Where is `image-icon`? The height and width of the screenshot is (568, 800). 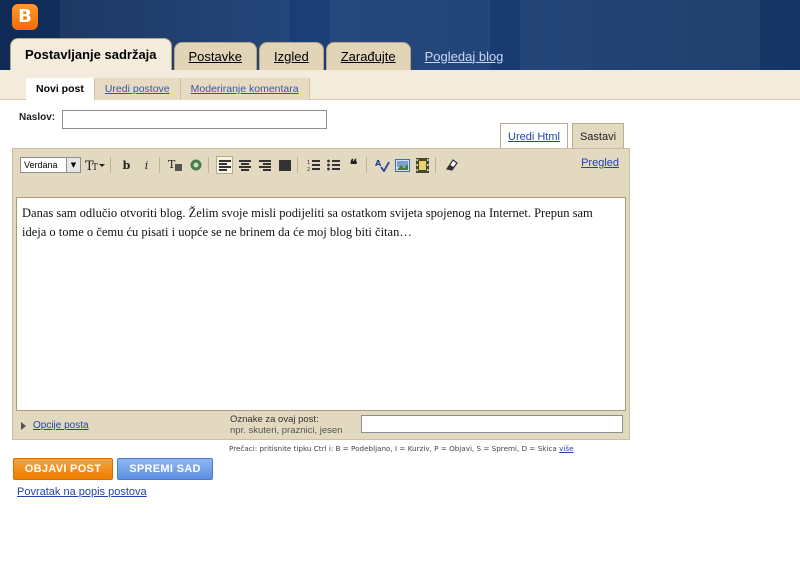
image-icon is located at coordinates (402, 165).